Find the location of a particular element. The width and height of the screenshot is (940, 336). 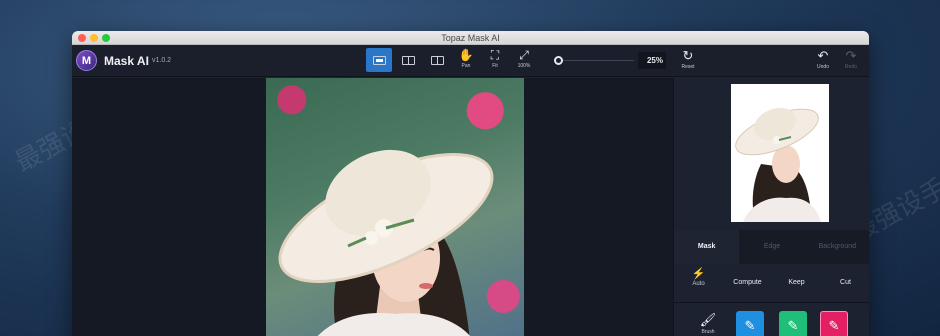

single-view-icon is located at coordinates (379, 60).